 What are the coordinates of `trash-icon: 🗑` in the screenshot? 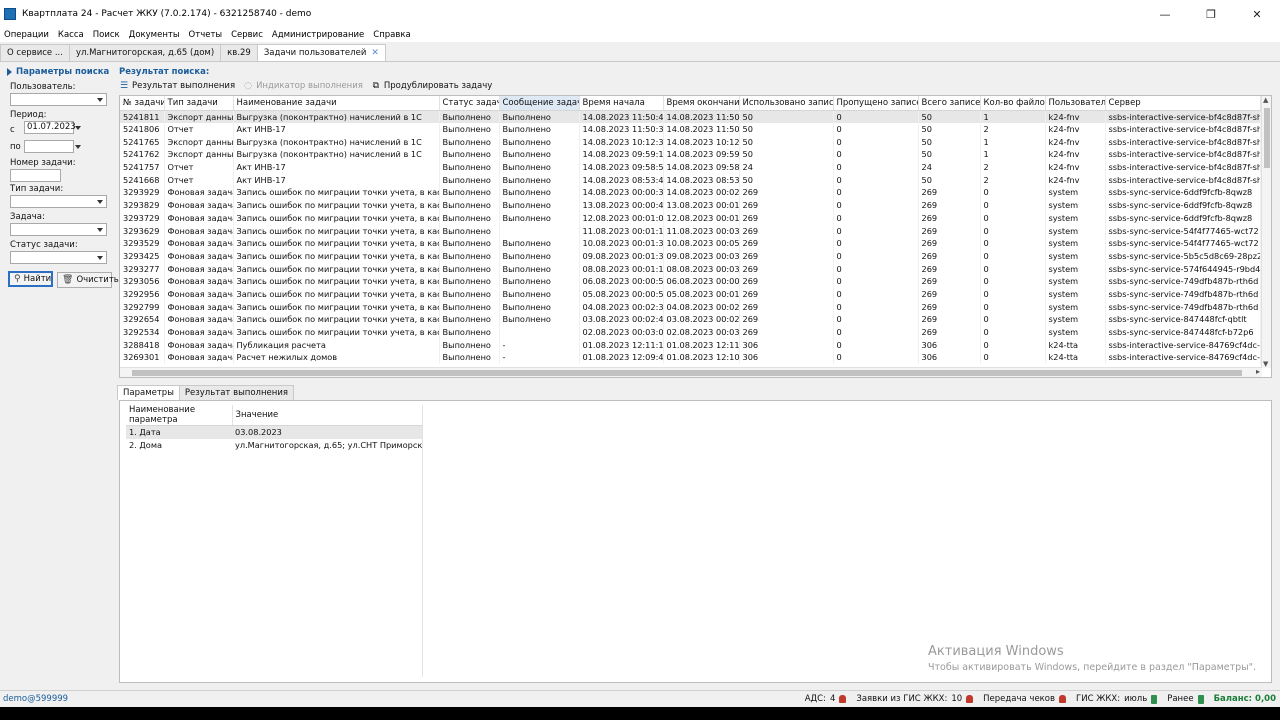 It's located at (68, 280).